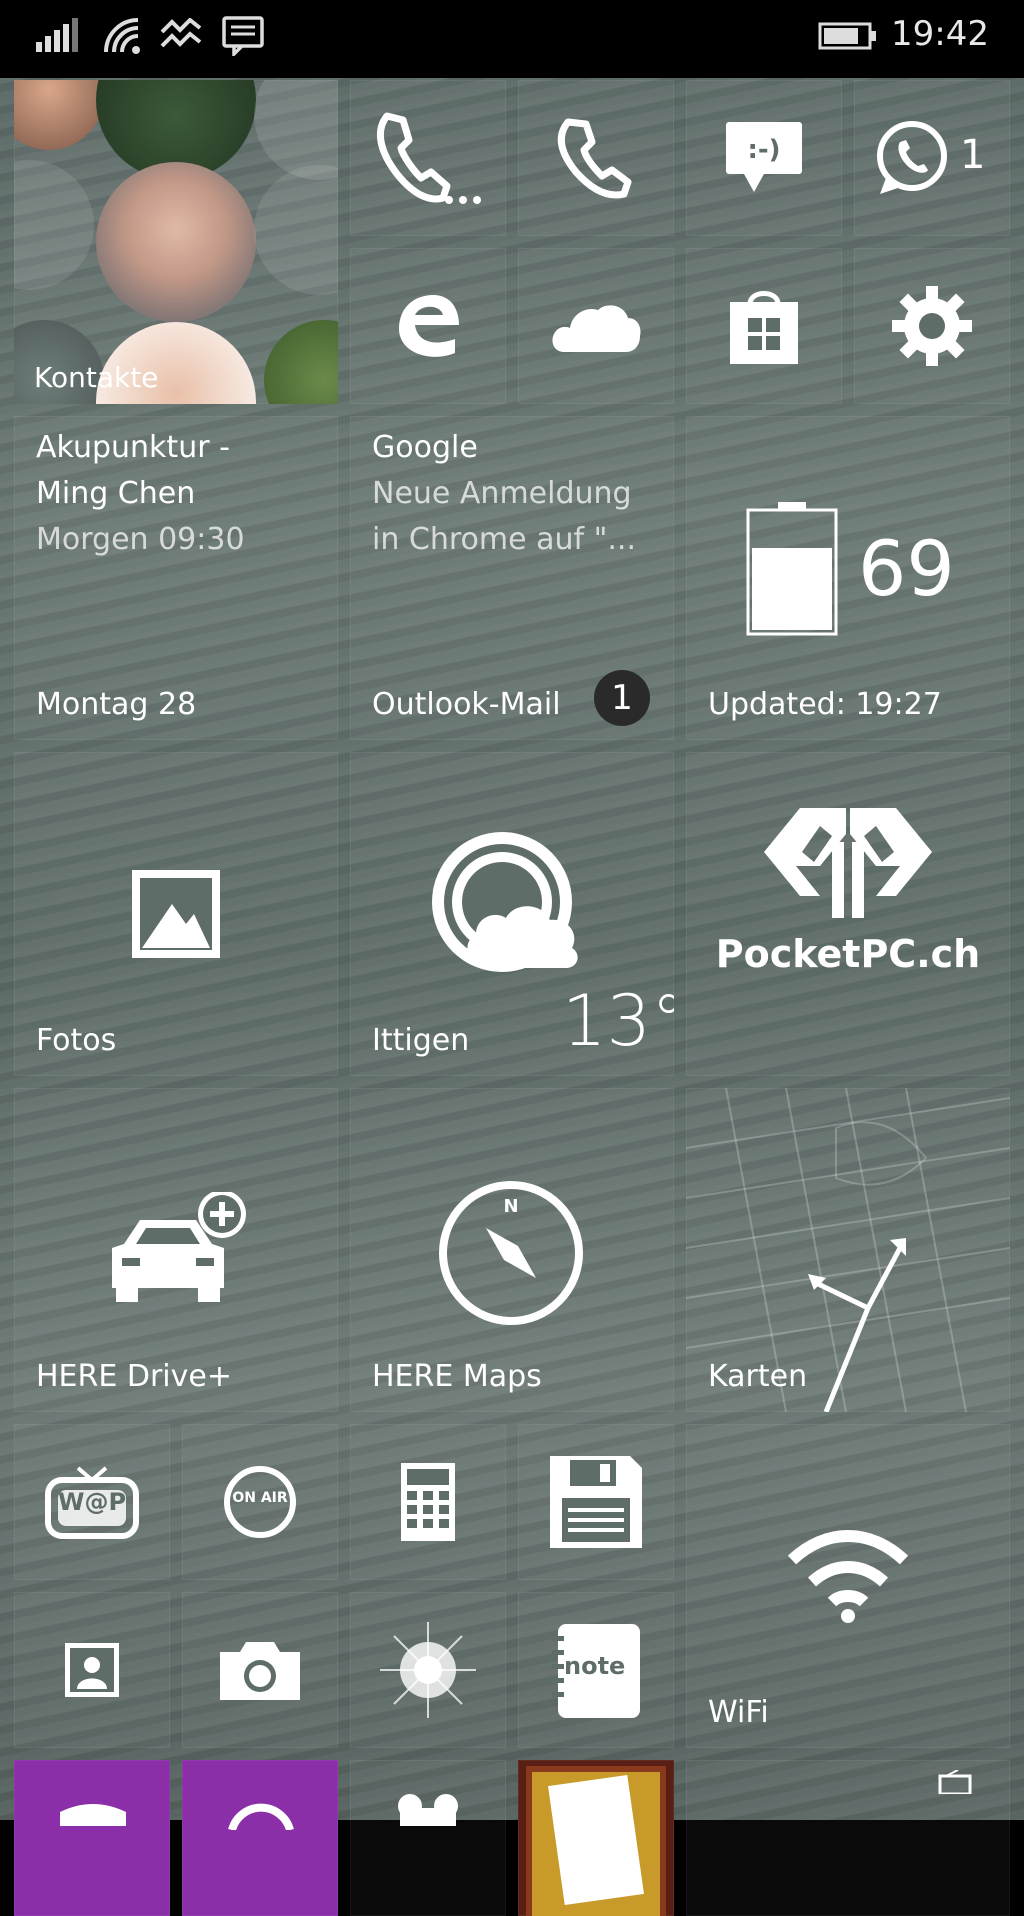  Describe the element at coordinates (512, 39) in the screenshot. I see `status-bar: 19:42` at that location.